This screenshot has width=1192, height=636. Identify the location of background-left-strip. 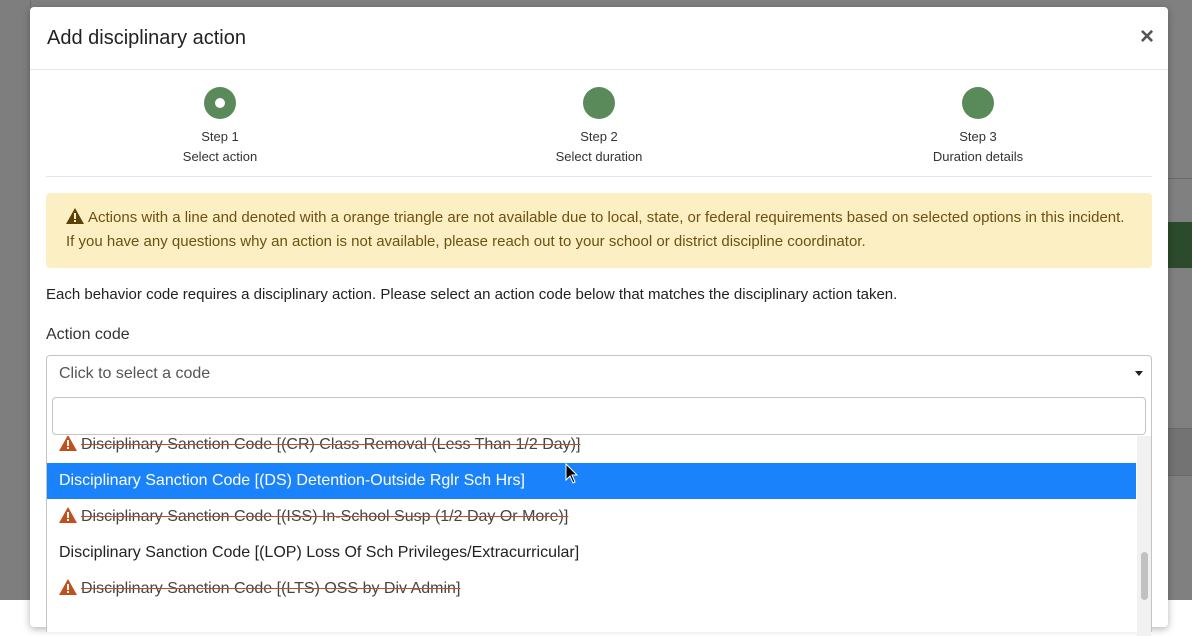
(15, 300).